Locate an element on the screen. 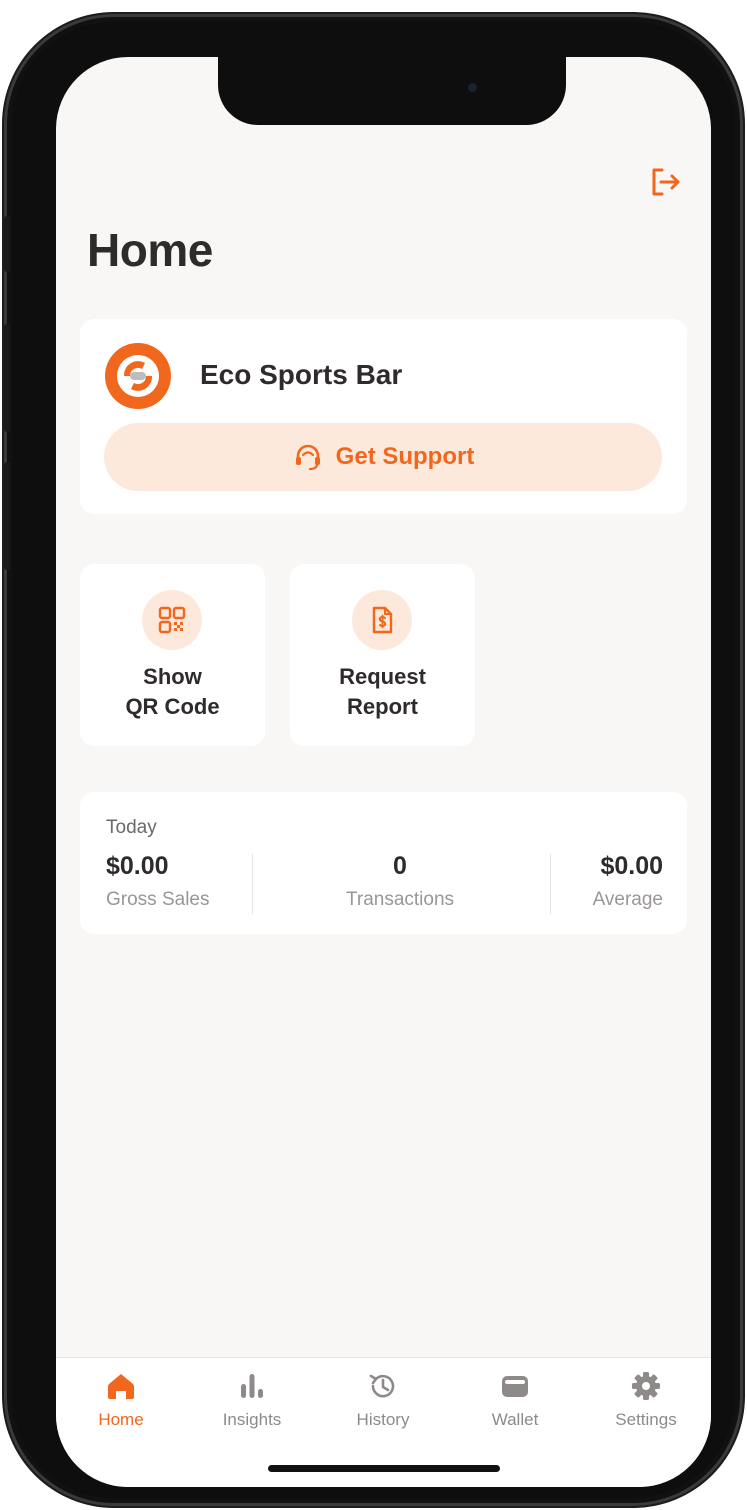 The width and height of the screenshot is (747, 1510). action-label-line: Report is located at coordinates (382, 706).